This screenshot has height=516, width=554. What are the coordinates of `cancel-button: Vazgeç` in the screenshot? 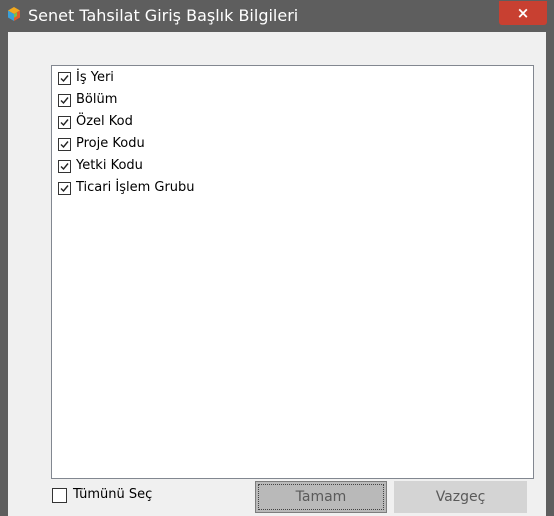 It's located at (460, 497).